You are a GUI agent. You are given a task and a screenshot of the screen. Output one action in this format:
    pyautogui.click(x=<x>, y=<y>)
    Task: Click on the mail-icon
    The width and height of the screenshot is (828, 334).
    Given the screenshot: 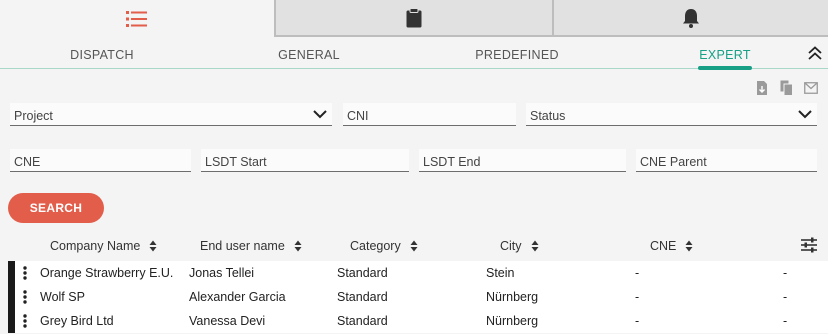 What is the action you would take?
    pyautogui.click(x=811, y=88)
    